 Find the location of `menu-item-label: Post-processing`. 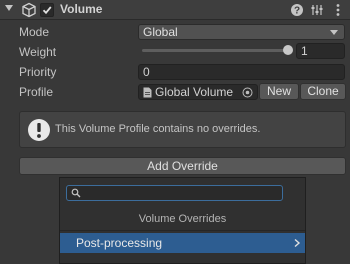

menu-item-label: Post-processing is located at coordinates (119, 243).